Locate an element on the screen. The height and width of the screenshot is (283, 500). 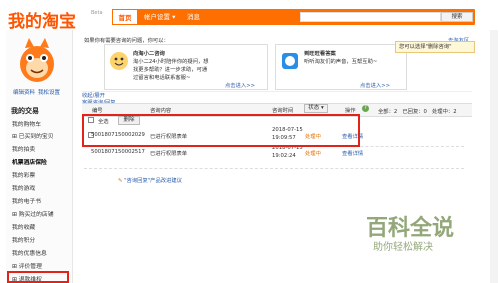
search-button: 搜索 is located at coordinates (457, 17).